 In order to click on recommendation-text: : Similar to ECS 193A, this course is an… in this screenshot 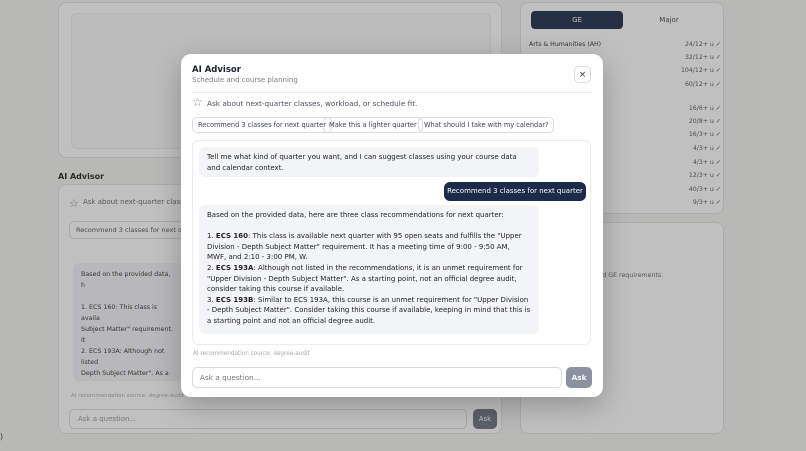, I will do `click(369, 310)`.